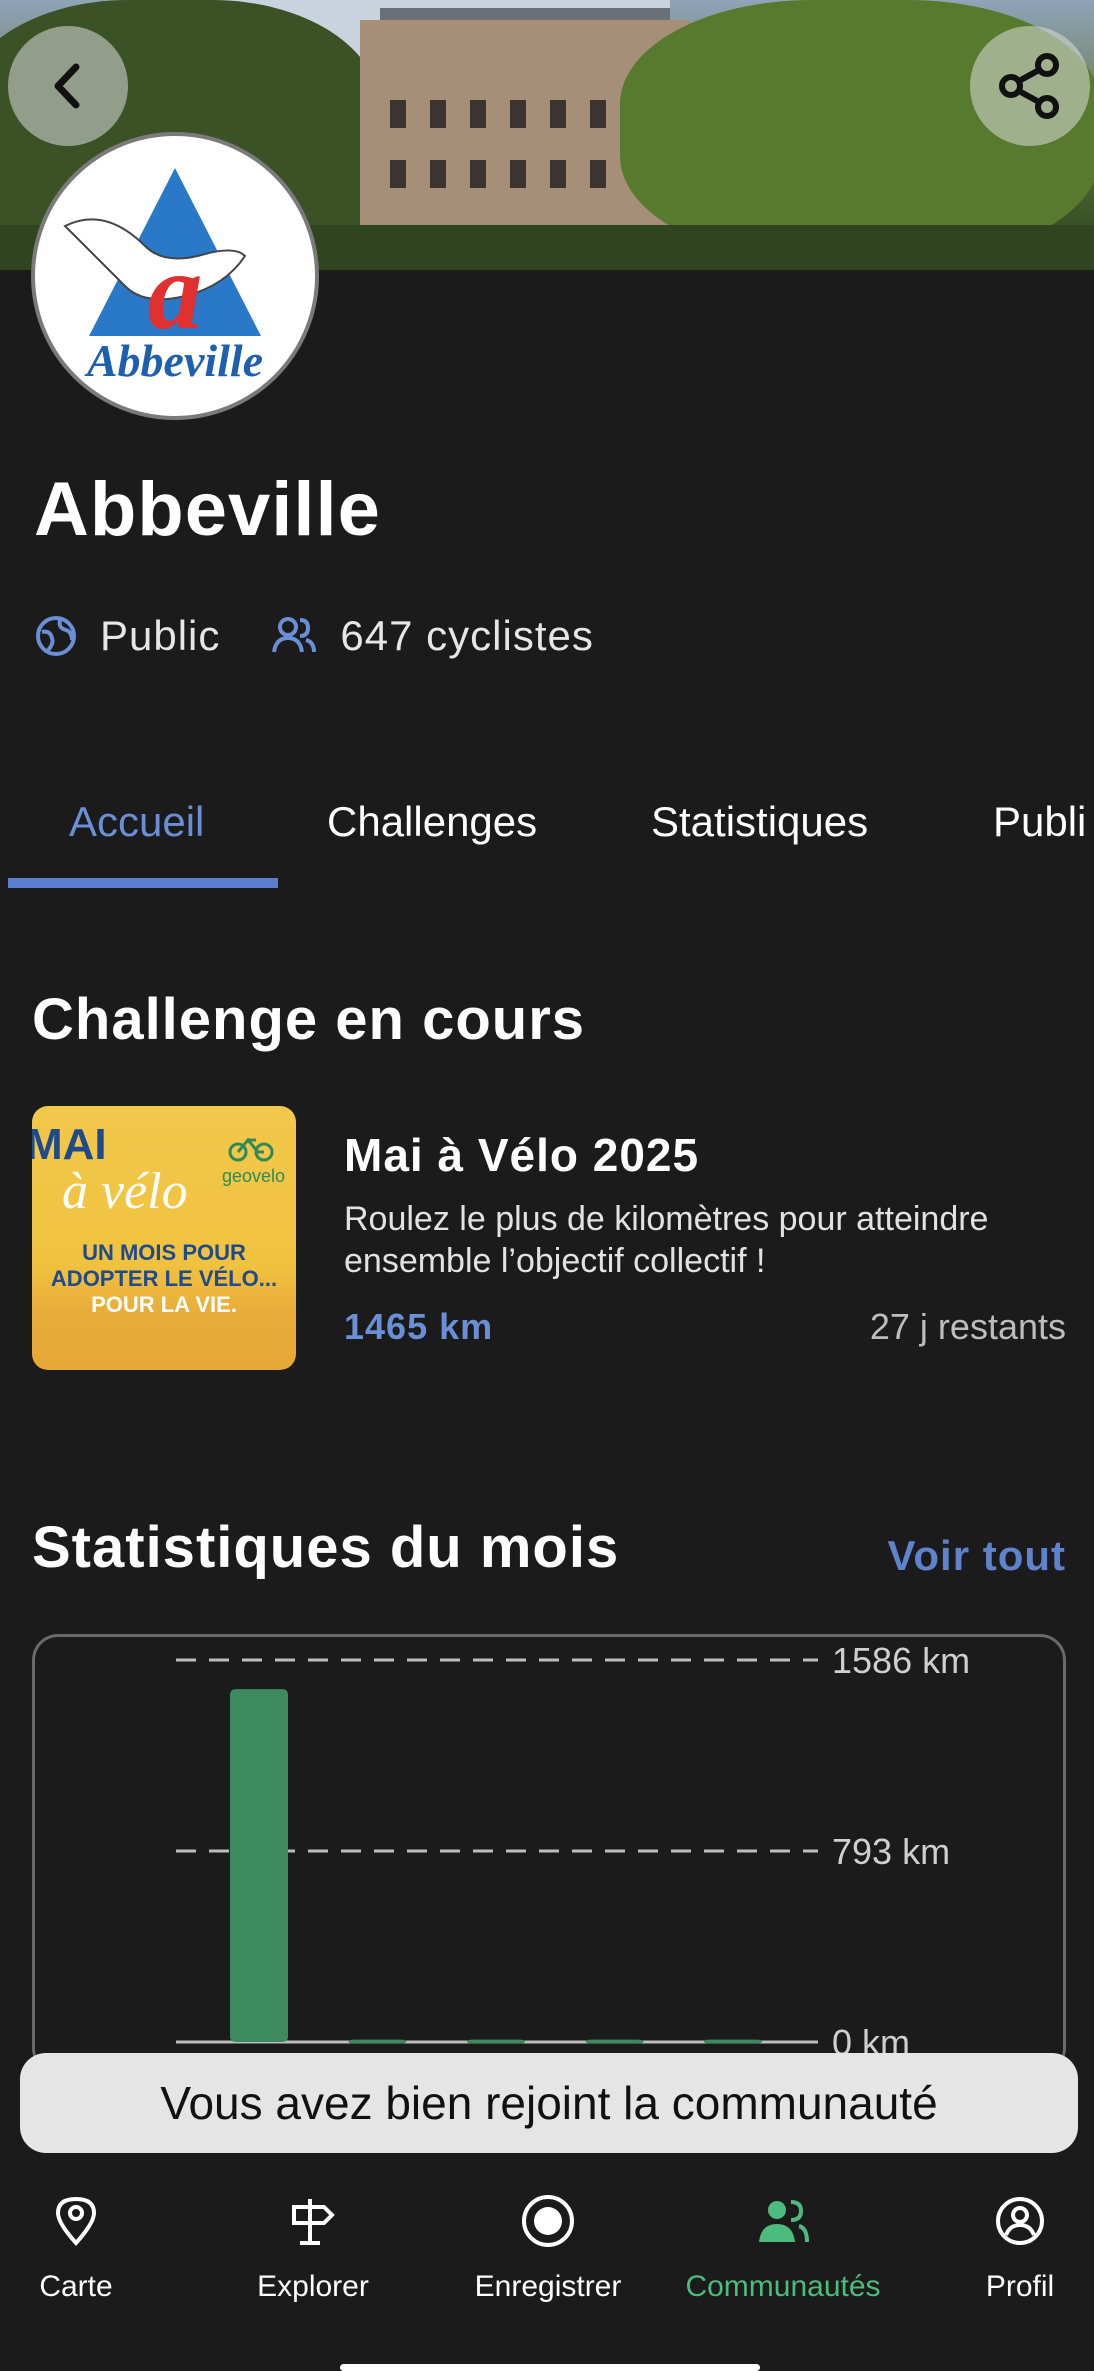 The image size is (1094, 2371). What do you see at coordinates (251, 1149) in the screenshot?
I see `bike-icon` at bounding box center [251, 1149].